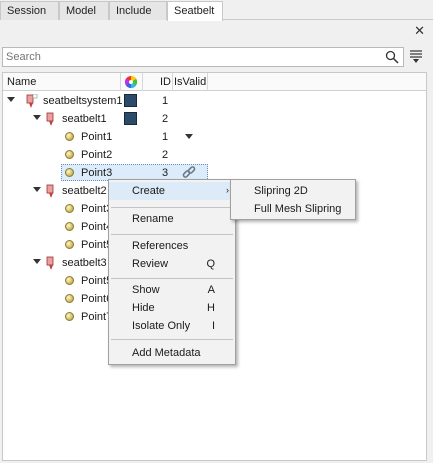 Image resolution: width=433 pixels, height=463 pixels. What do you see at coordinates (97, 173) in the screenshot?
I see `tree-label: Point3` at bounding box center [97, 173].